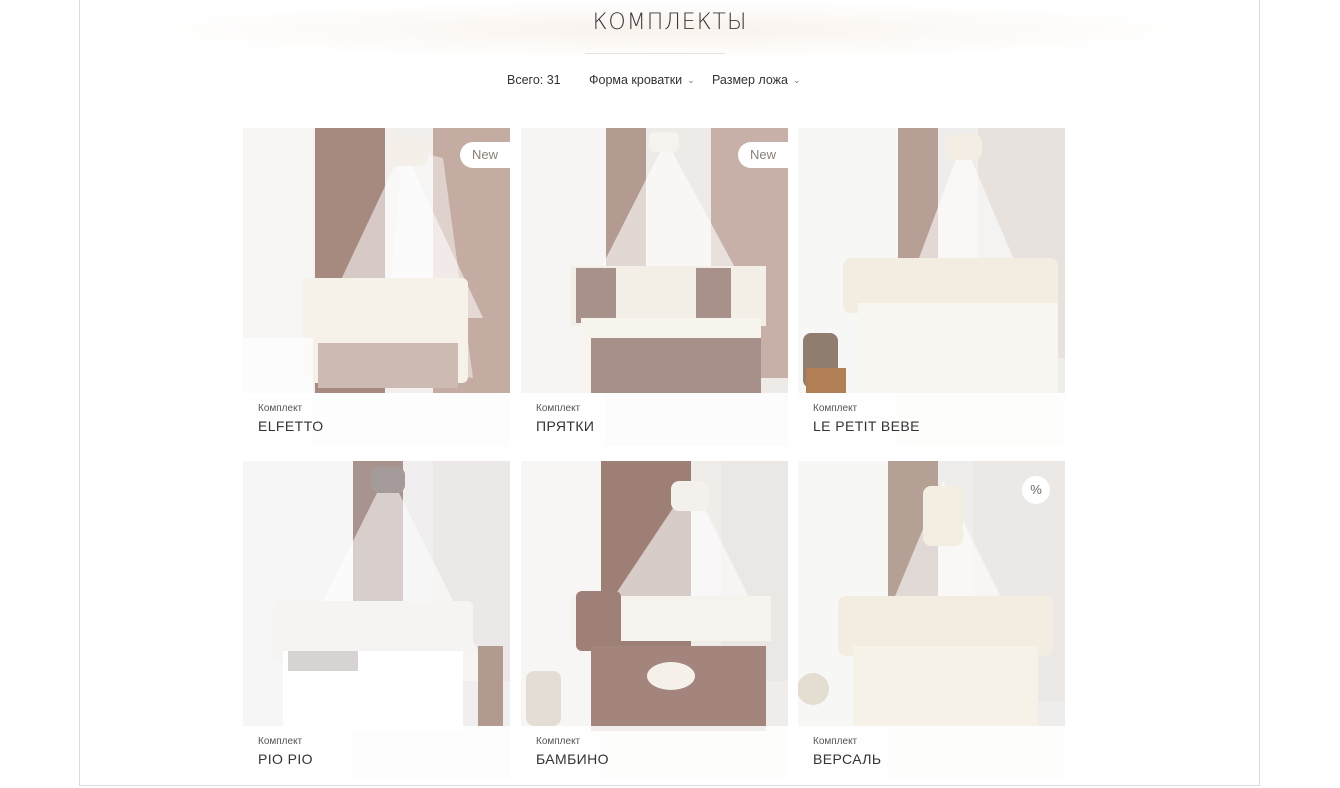  Describe the element at coordinates (866, 426) in the screenshot. I see `product-name: LE PETIT BEBE` at that location.